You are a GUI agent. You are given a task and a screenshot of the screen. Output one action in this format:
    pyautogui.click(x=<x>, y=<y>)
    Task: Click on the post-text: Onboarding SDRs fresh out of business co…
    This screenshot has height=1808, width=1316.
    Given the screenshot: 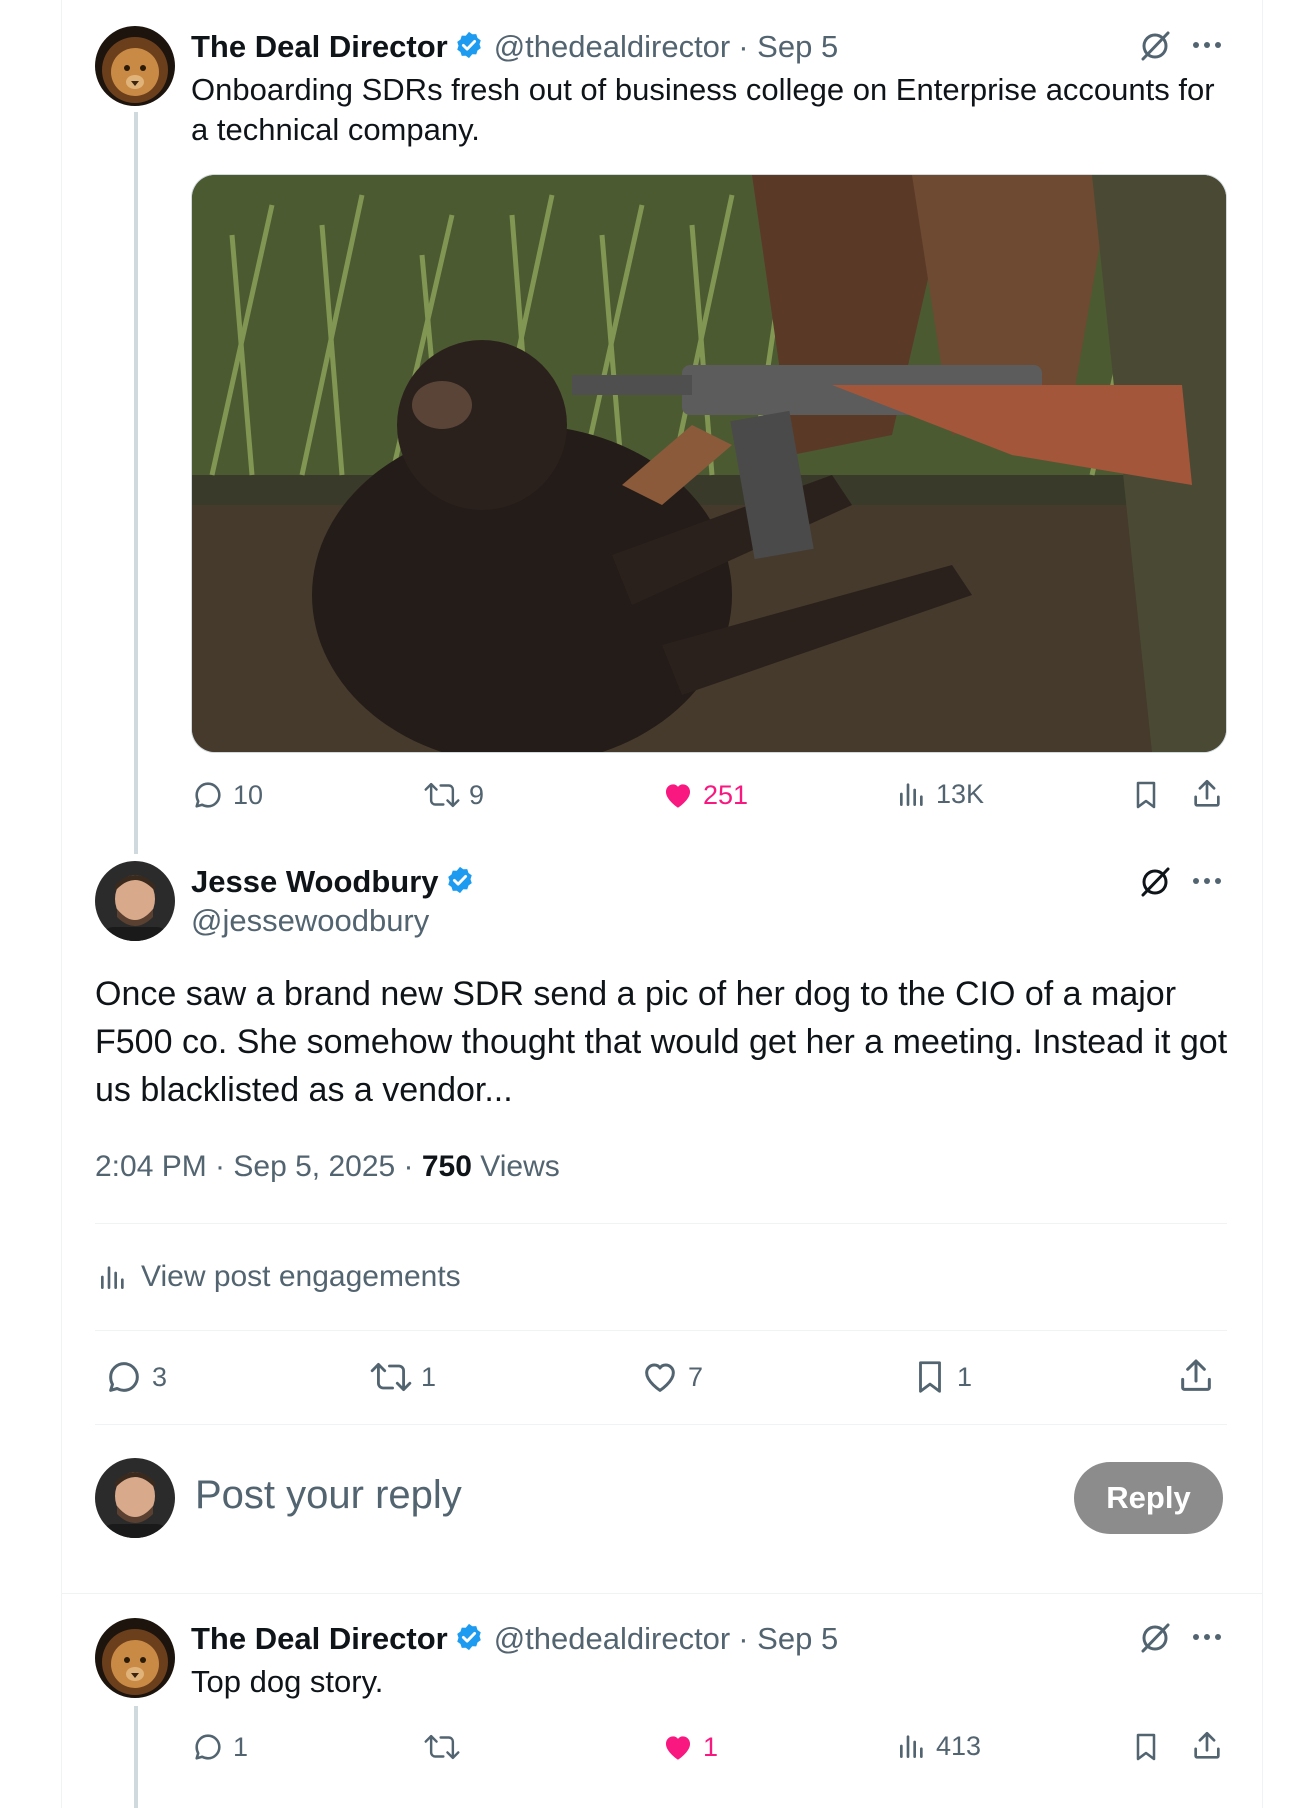 What is the action you would take?
    pyautogui.click(x=703, y=109)
    